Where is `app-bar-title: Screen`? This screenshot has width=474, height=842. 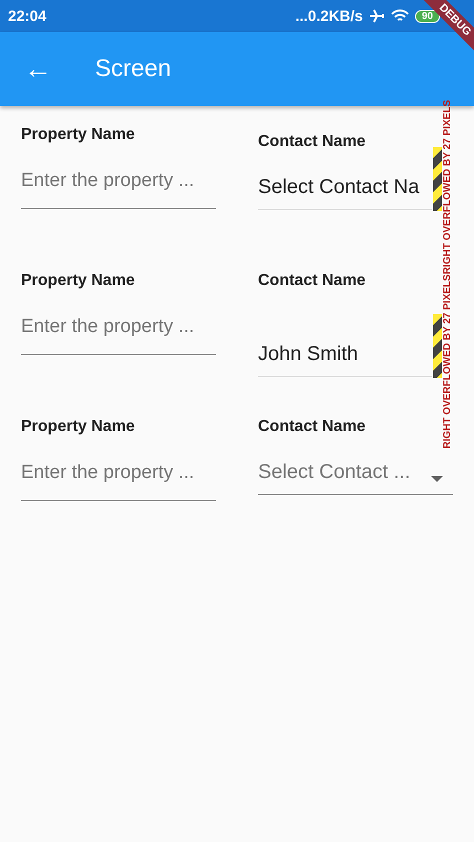 app-bar-title: Screen is located at coordinates (133, 69).